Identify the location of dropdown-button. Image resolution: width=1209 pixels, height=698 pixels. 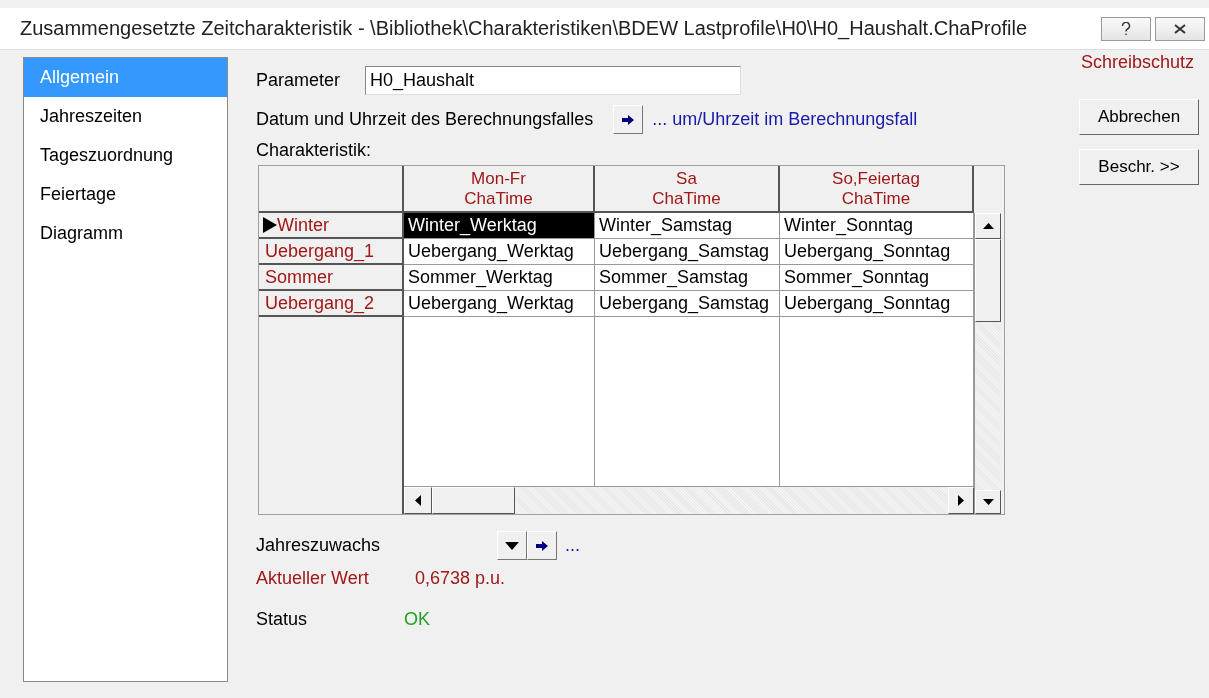
(512, 545).